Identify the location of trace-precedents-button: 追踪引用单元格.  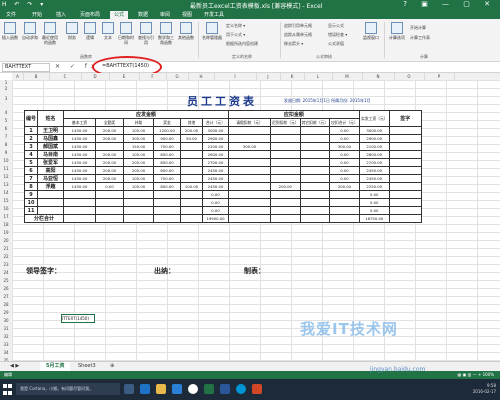
(298, 26).